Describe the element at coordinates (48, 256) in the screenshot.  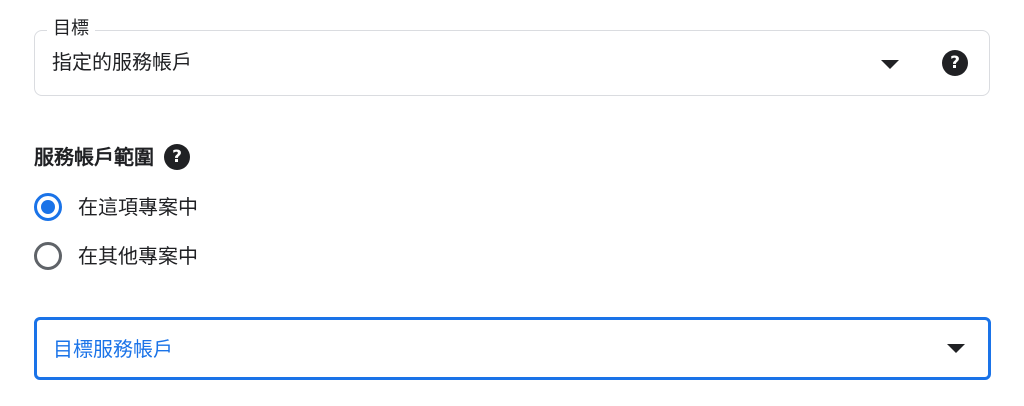
I see `radio-button-unchecked` at that location.